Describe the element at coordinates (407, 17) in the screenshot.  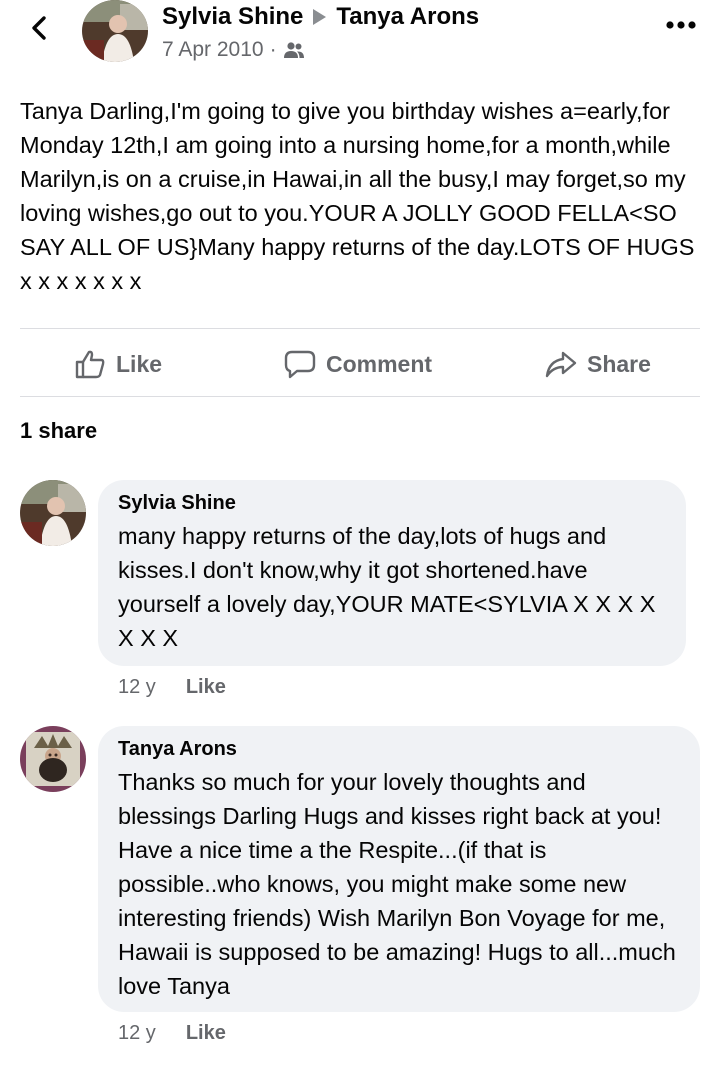
I see `recipient-name: Tanya Arons` at that location.